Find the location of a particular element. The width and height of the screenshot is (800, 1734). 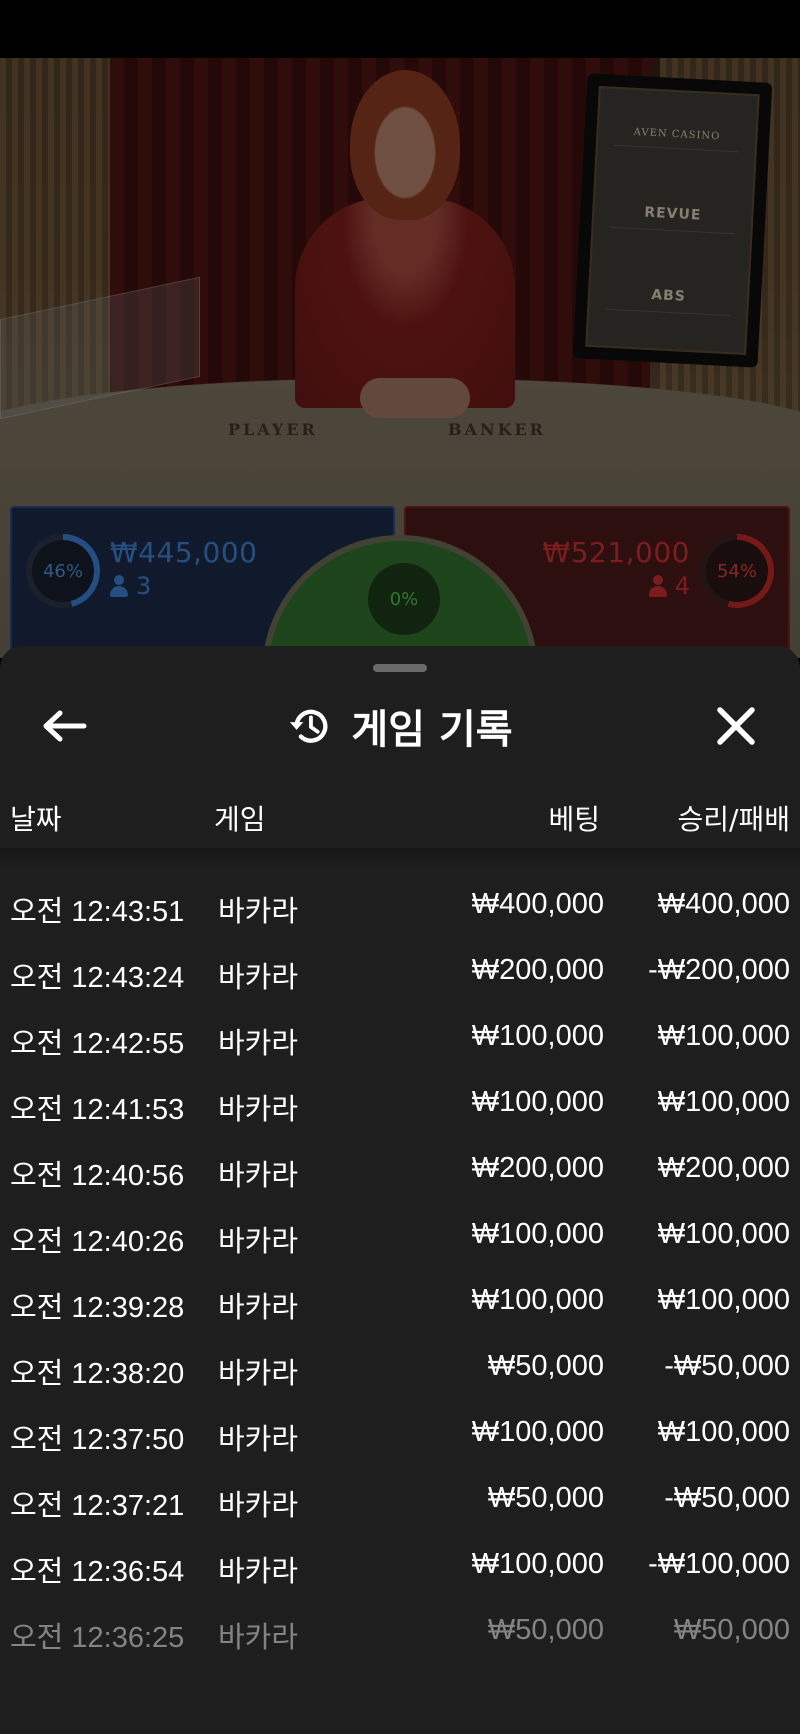

table-row: 오전 12:37:50 바카라 ₩100,000 ₩100,000 is located at coordinates (400, 1431).